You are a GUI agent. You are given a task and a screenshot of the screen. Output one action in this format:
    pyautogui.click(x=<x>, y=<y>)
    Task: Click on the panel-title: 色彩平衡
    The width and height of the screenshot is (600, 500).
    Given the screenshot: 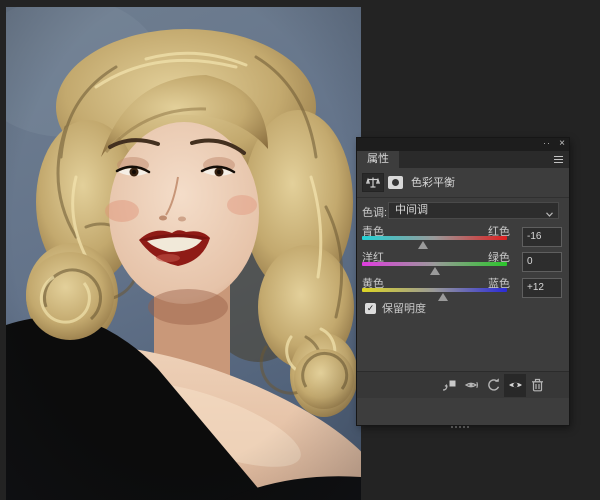 What is the action you would take?
    pyautogui.click(x=433, y=183)
    